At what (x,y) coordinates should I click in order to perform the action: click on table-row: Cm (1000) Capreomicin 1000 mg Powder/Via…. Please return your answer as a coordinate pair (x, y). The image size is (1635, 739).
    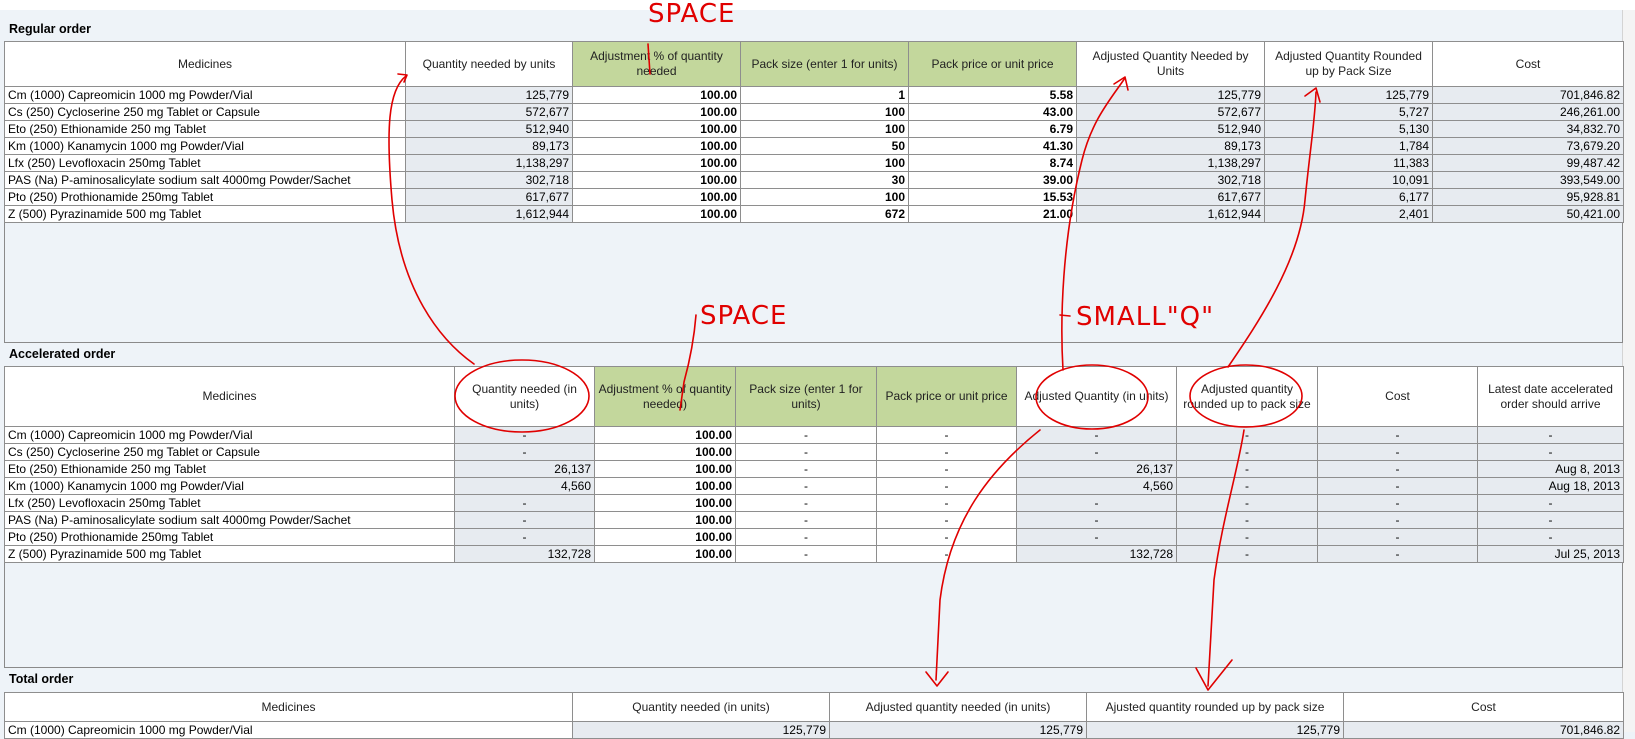
    Looking at the image, I should click on (814, 730).